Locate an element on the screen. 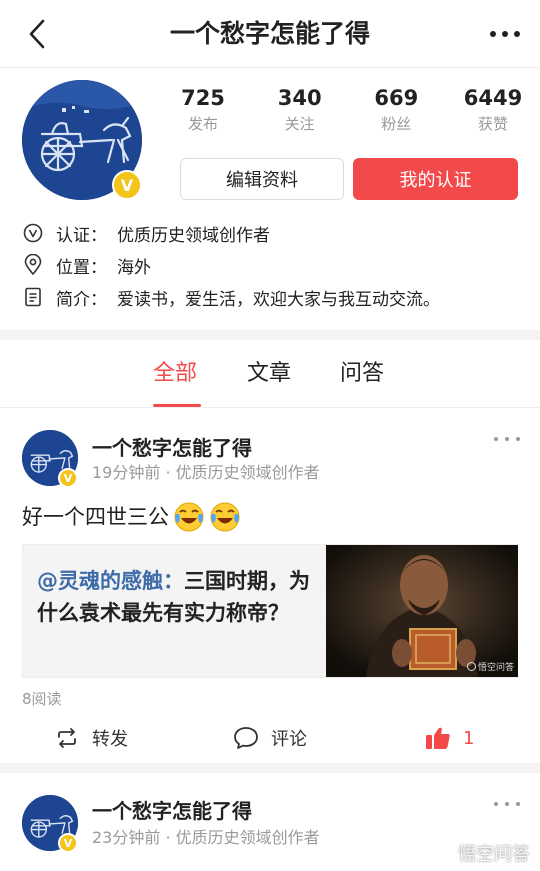  stat-value: 6449 is located at coordinates (493, 98).